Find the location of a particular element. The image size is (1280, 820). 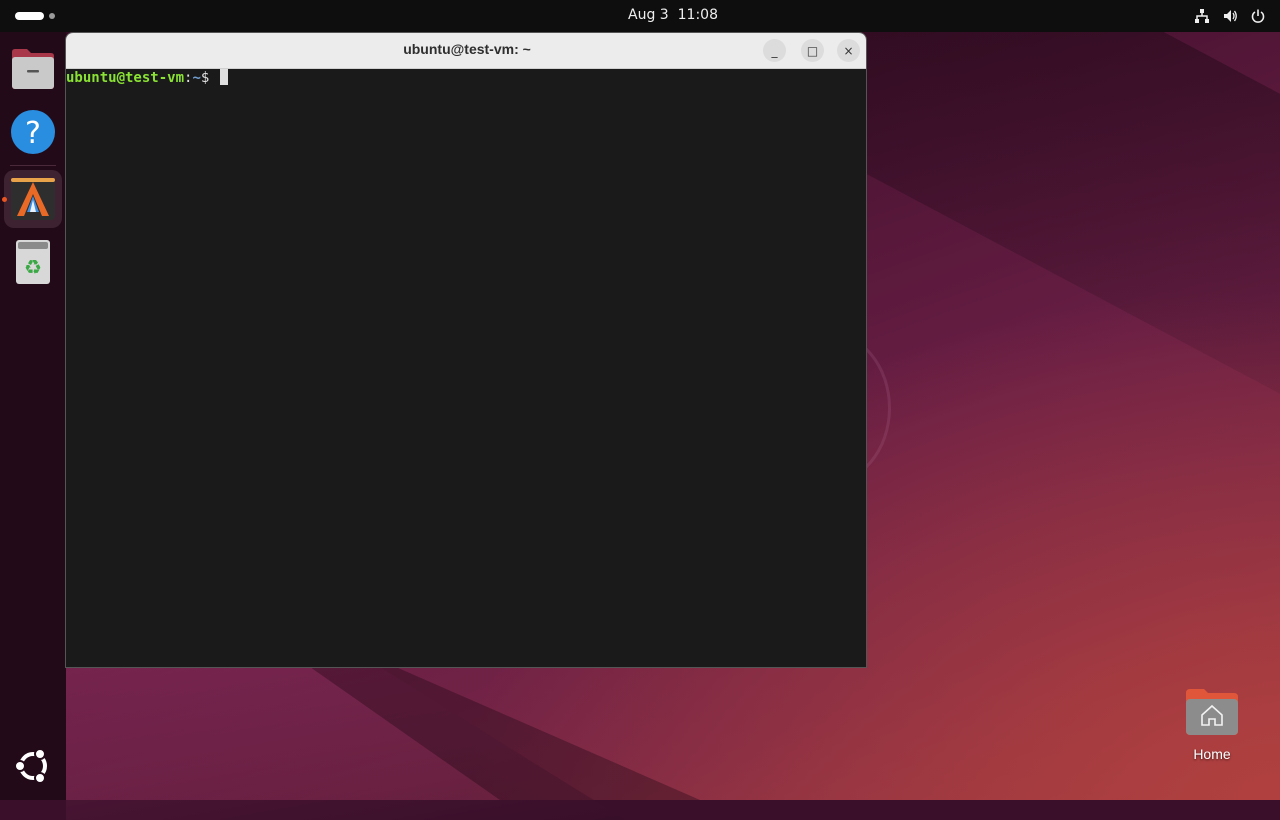

clock: Aug 3 11:08 is located at coordinates (673, 15).